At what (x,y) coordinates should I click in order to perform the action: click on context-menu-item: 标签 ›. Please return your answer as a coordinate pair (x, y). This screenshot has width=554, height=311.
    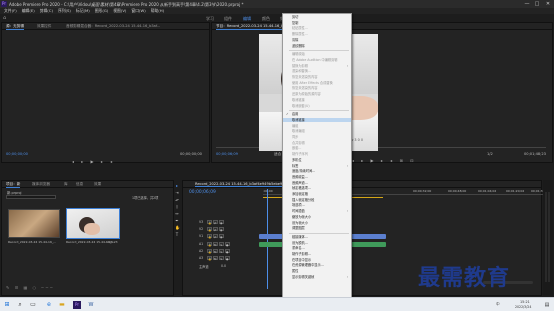
    Looking at the image, I should click on (317, 166).